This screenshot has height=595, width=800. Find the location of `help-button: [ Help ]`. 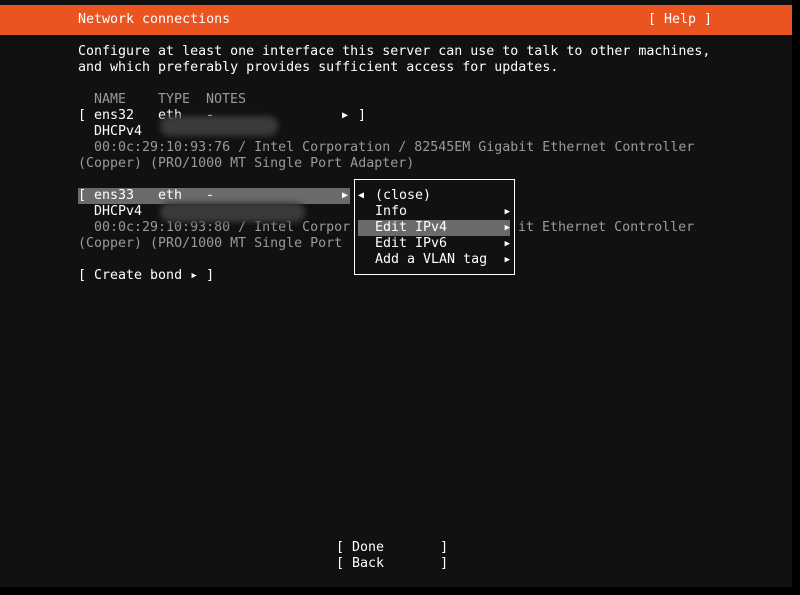

help-button: [ Help ] is located at coordinates (680, 20).